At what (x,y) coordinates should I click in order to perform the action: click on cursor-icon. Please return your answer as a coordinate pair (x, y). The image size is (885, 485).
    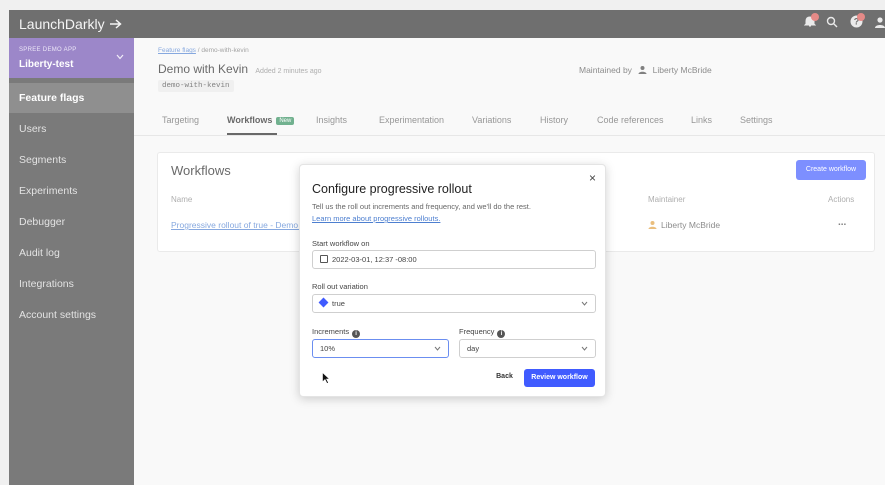
    Looking at the image, I should click on (326, 377).